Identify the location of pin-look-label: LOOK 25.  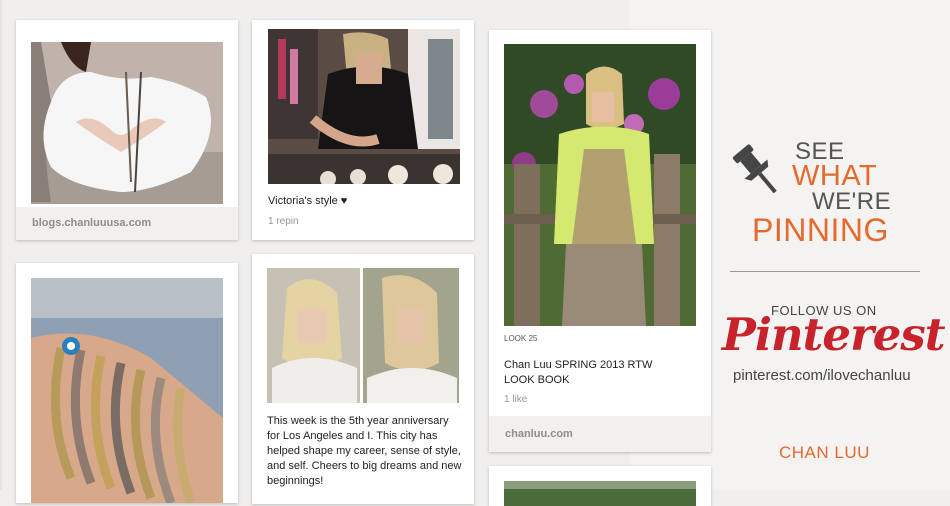
(521, 338).